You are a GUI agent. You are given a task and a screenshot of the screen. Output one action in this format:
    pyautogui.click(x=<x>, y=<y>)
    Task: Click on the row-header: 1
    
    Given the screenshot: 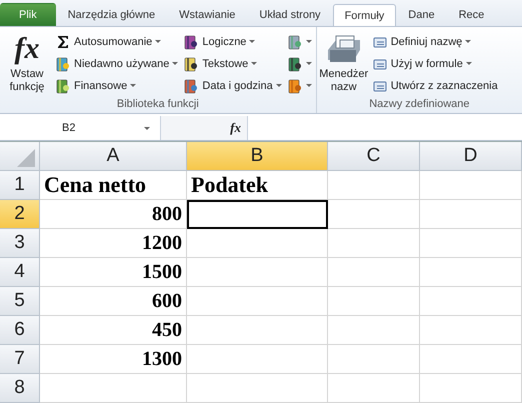 What is the action you would take?
    pyautogui.click(x=20, y=185)
    